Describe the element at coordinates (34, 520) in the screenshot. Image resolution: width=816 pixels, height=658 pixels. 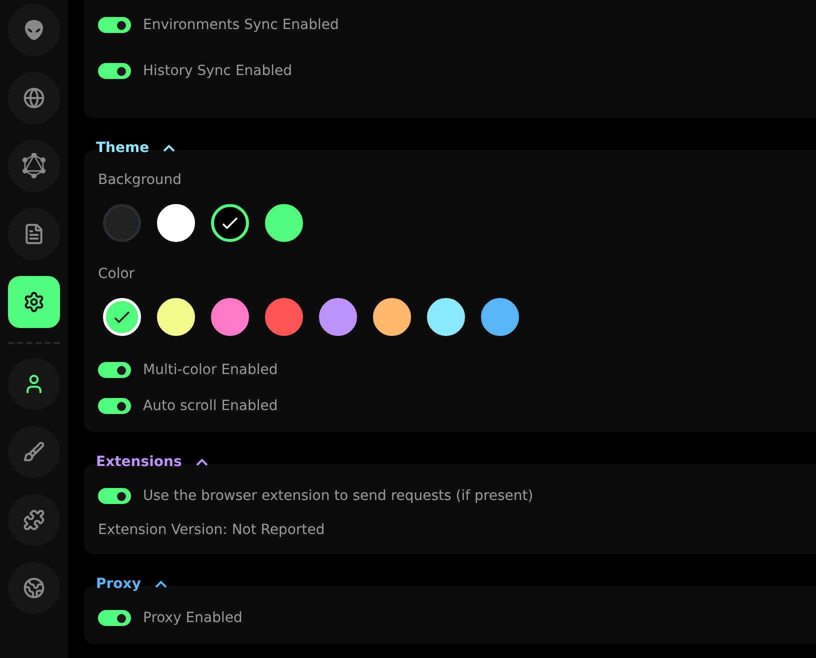
I see `puzzle-icon` at that location.